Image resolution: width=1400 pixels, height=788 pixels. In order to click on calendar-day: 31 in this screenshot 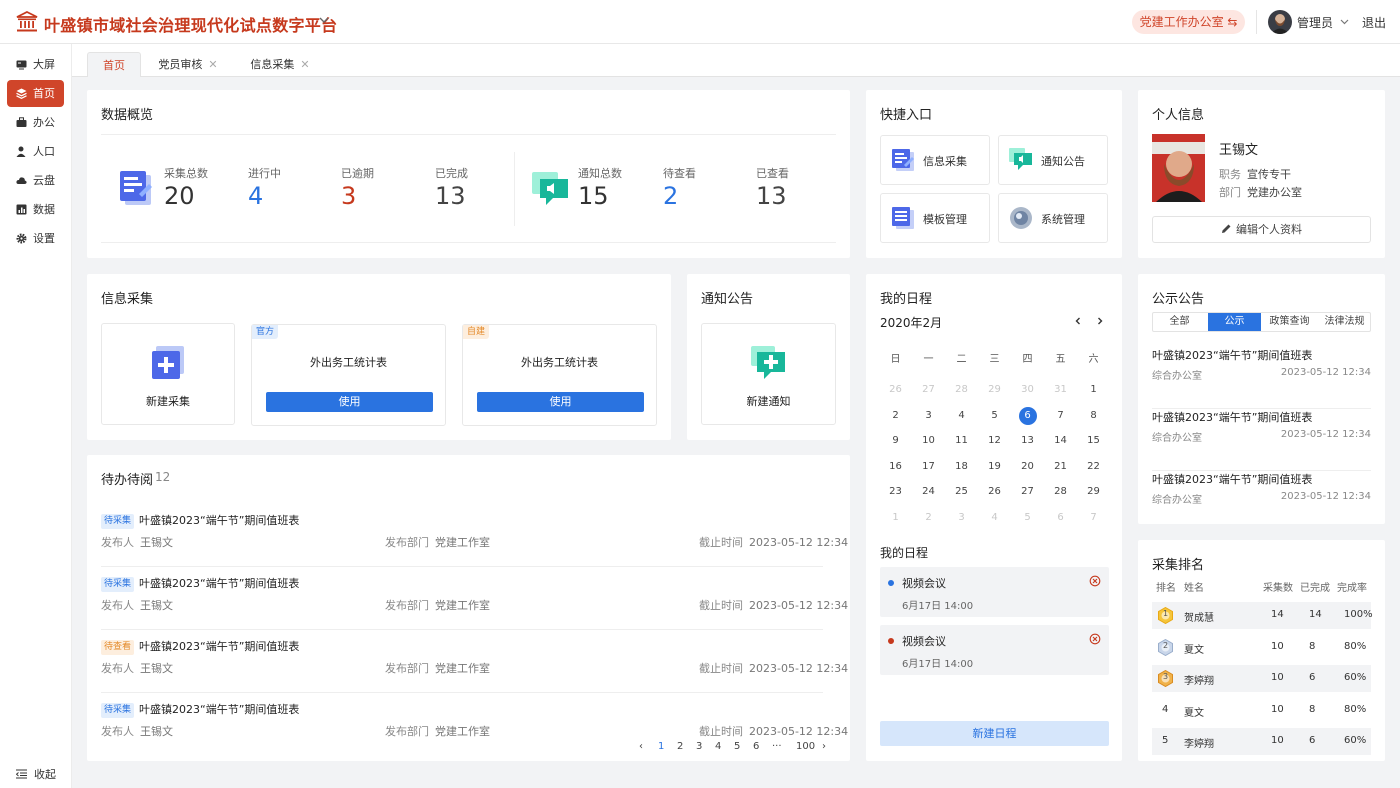, I will do `click(1060, 390)`.